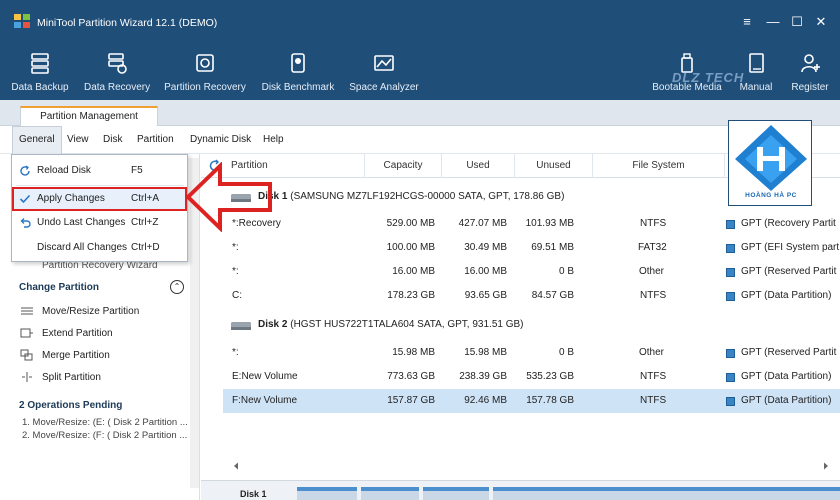  I want to click on cell-partition: C:, so click(237, 295).